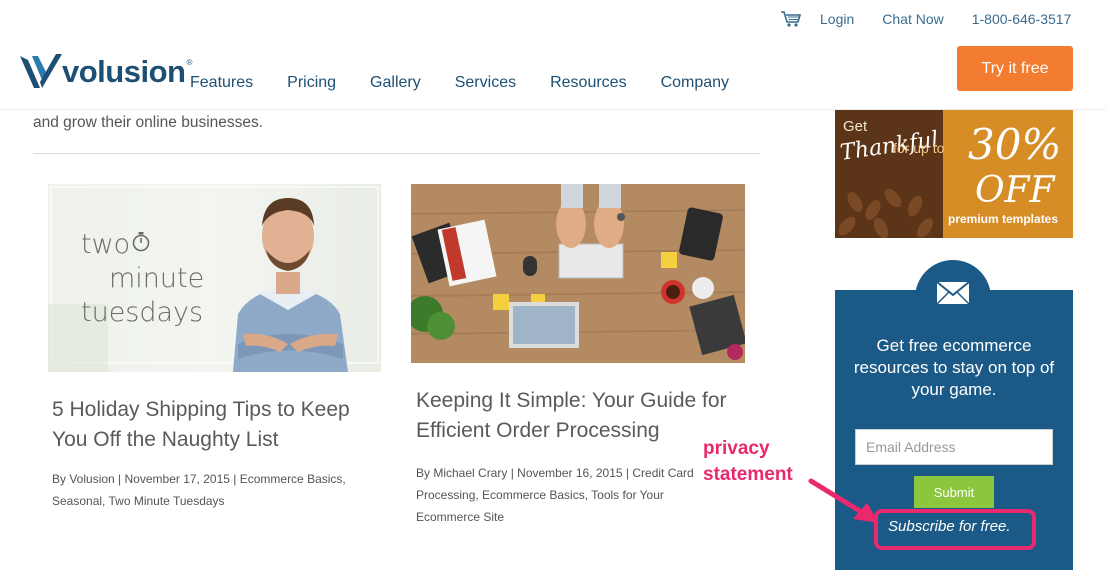 Image resolution: width=1106 pixels, height=582 pixels. Describe the element at coordinates (157, 278) in the screenshot. I see `thumb-text-minute: minute` at that location.